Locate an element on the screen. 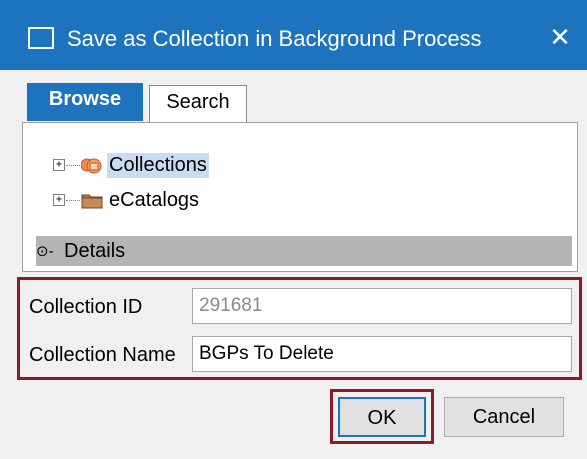 The width and height of the screenshot is (587, 459). collection-id-field is located at coordinates (382, 306).